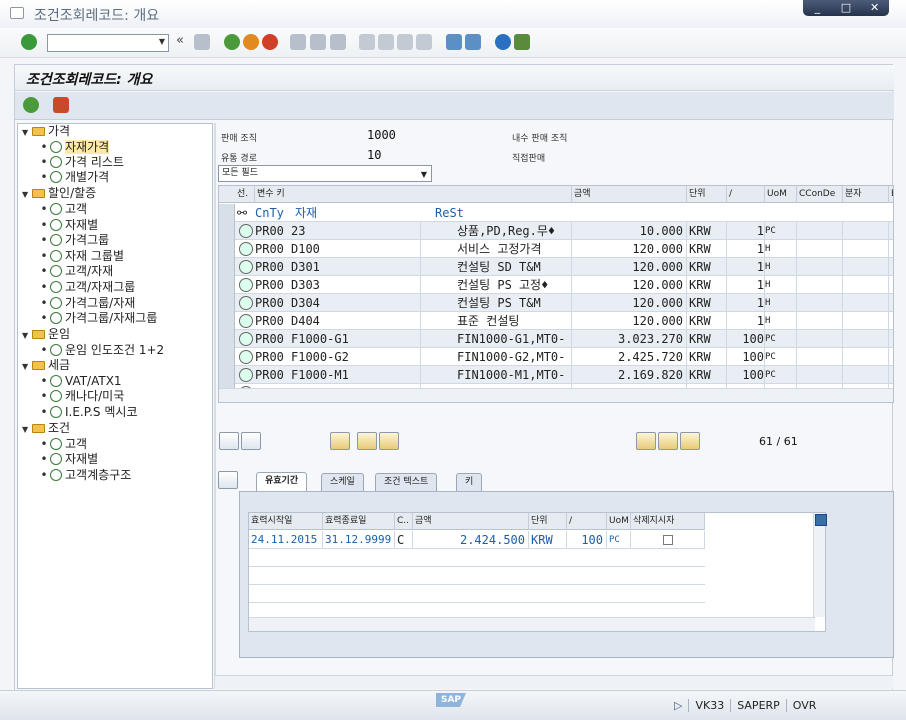 This screenshot has width=906, height=720. Describe the element at coordinates (237, 194) in the screenshot. I see `column-header: 선.` at that location.